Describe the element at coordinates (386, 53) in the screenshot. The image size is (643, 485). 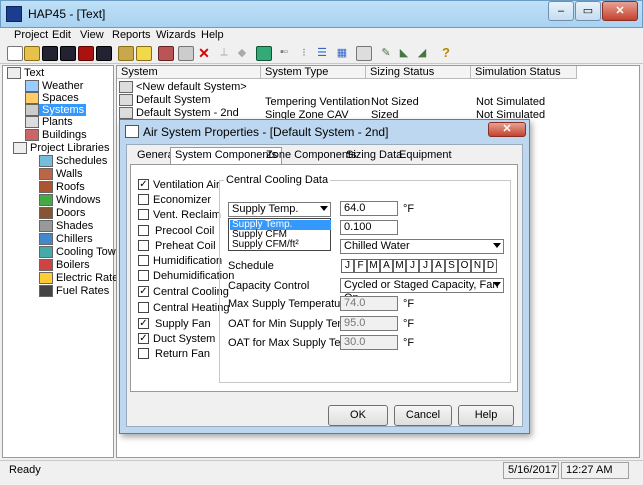
I see `chart-icon: ✎` at that location.